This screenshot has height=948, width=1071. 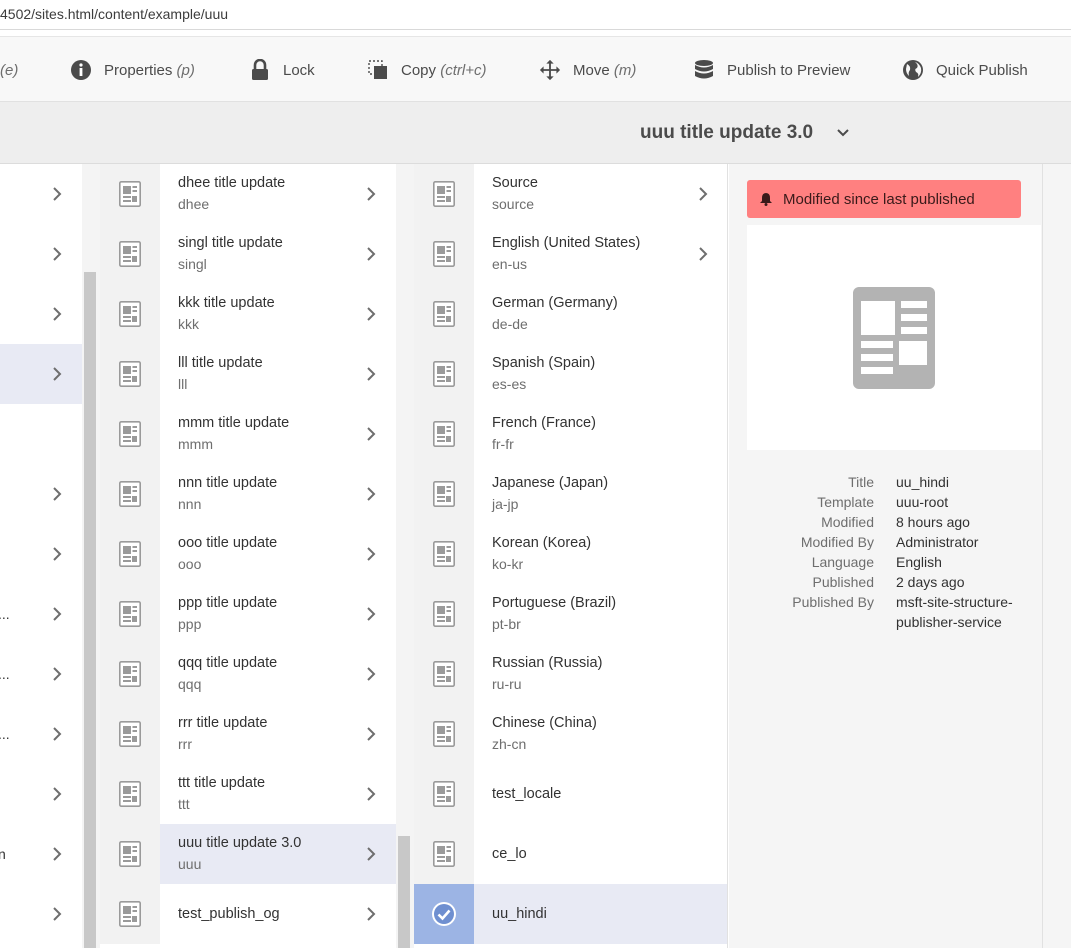 I want to click on locale-item: Source source, so click(x=570, y=194).